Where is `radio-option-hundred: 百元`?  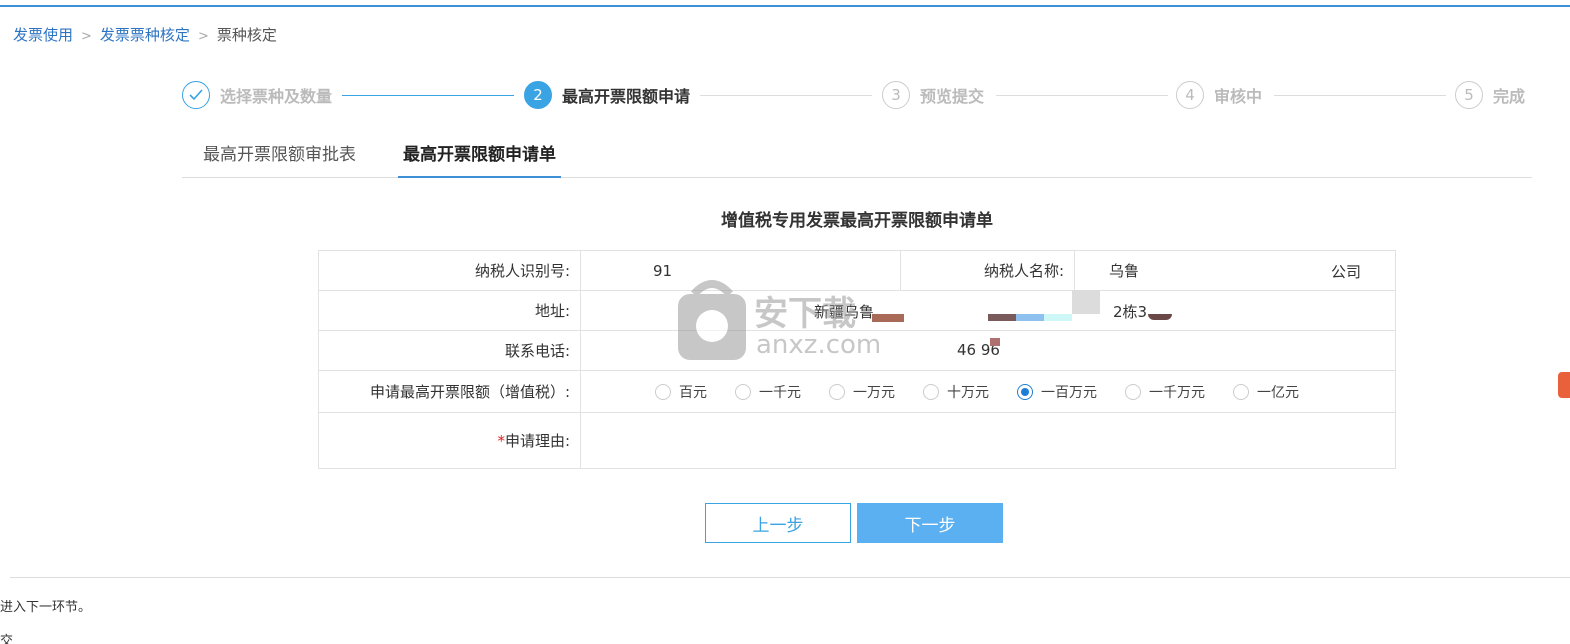
radio-option-hundred: 百元 is located at coordinates (681, 392).